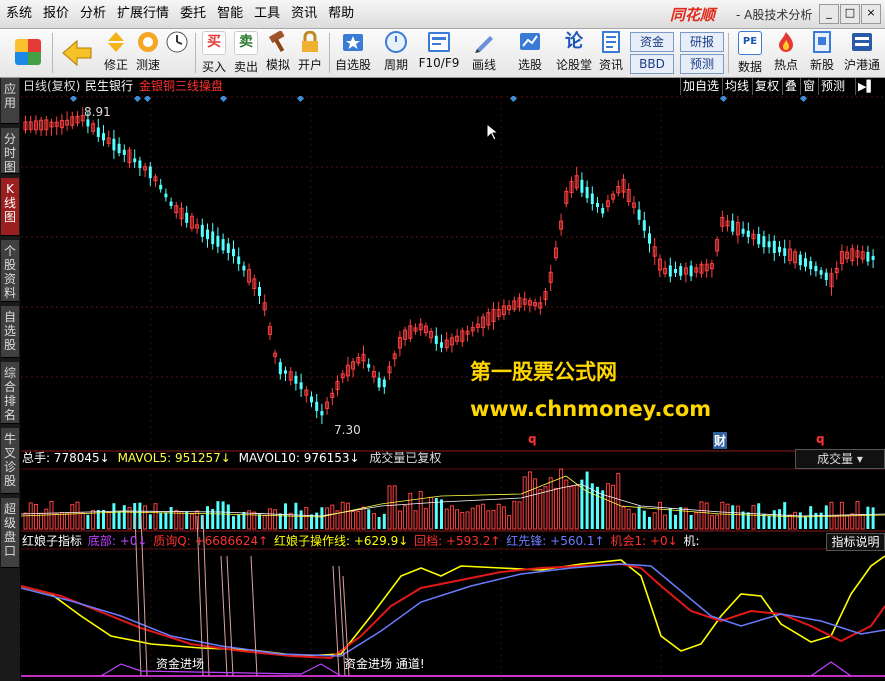 The image size is (885, 681). I want to click on f10-label: F10/F9, so click(439, 63).